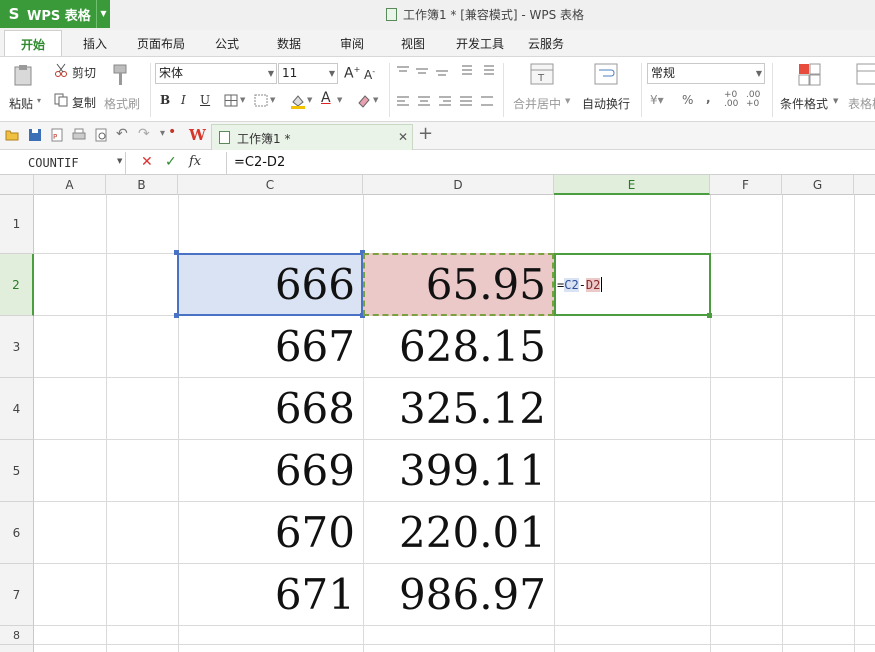 The height and width of the screenshot is (652, 875). What do you see at coordinates (270, 595) in the screenshot?
I see `cell-c7: 671` at bounding box center [270, 595].